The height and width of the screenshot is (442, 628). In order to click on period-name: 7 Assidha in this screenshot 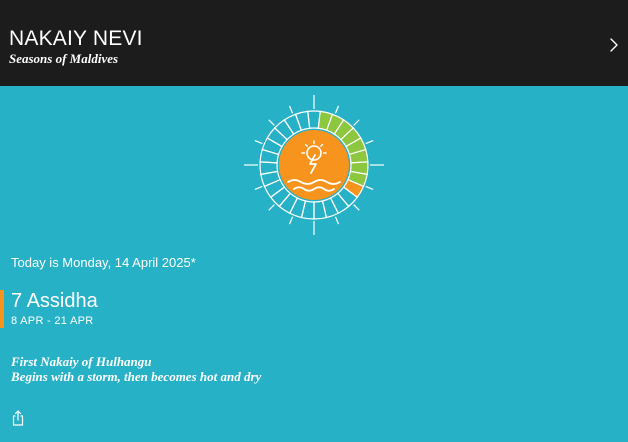, I will do `click(54, 301)`.